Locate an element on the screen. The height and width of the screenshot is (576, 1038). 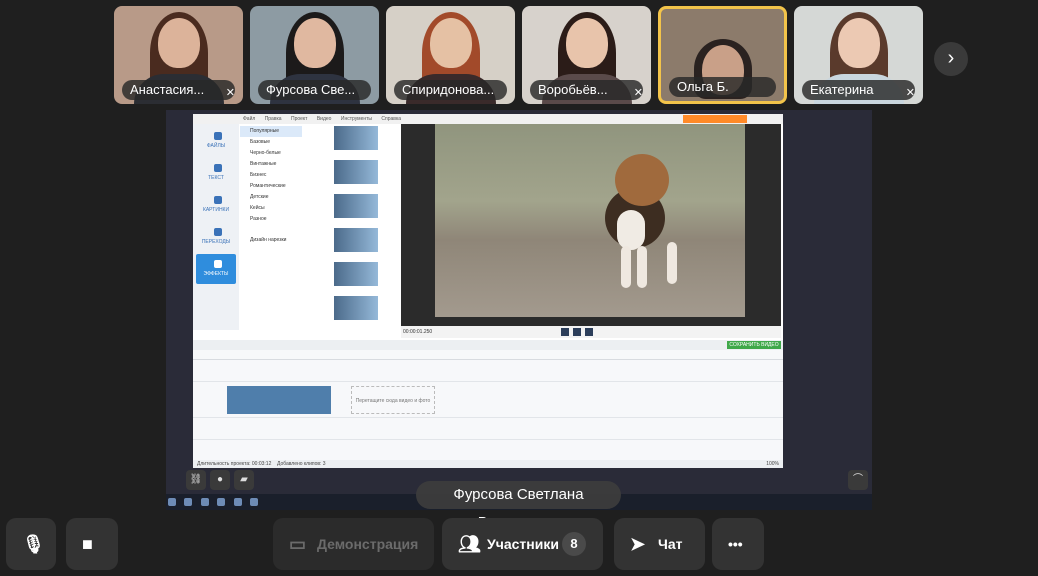
chat-button: ➤ Чат is located at coordinates (659, 544).